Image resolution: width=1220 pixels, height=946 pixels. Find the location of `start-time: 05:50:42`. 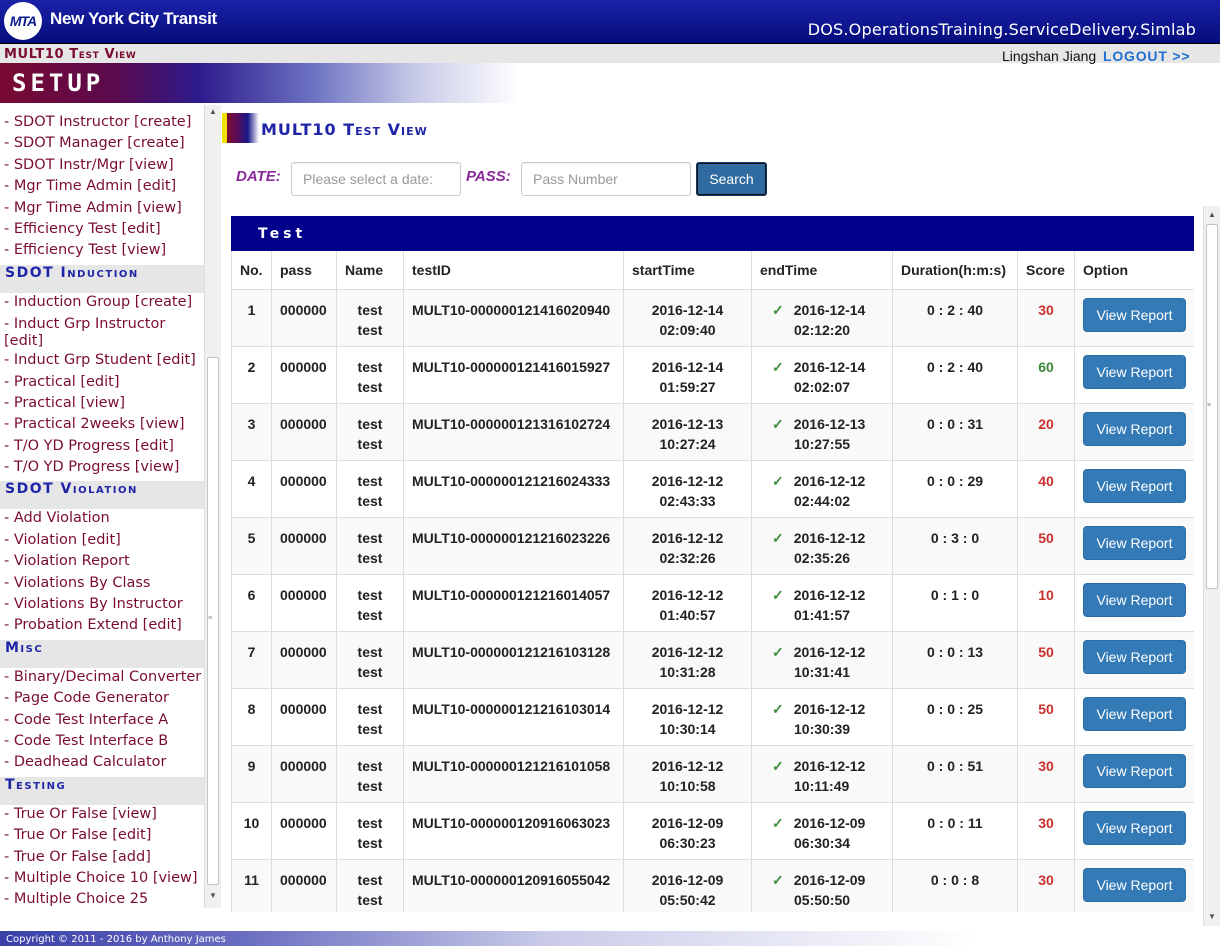

start-time: 05:50:42 is located at coordinates (687, 899).